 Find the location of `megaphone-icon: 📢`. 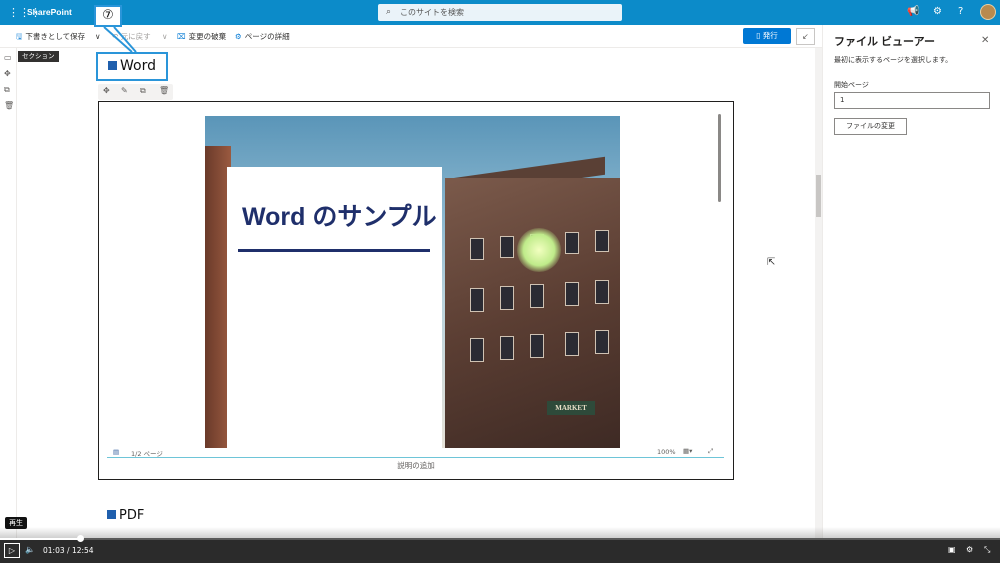

megaphone-icon: 📢 is located at coordinates (913, 12).